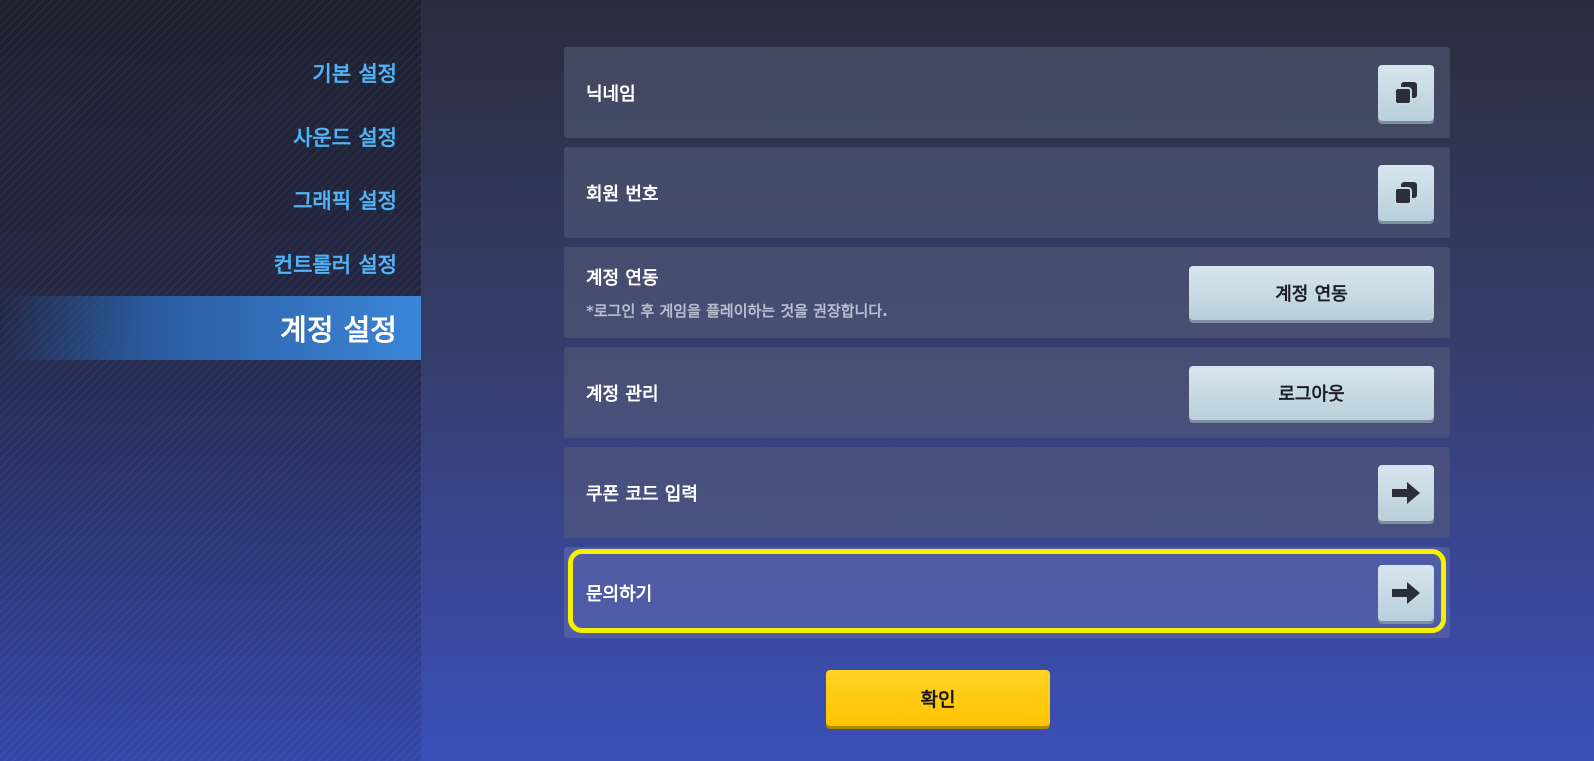  What do you see at coordinates (1311, 392) in the screenshot?
I see `logout-button: 로그아웃` at bounding box center [1311, 392].